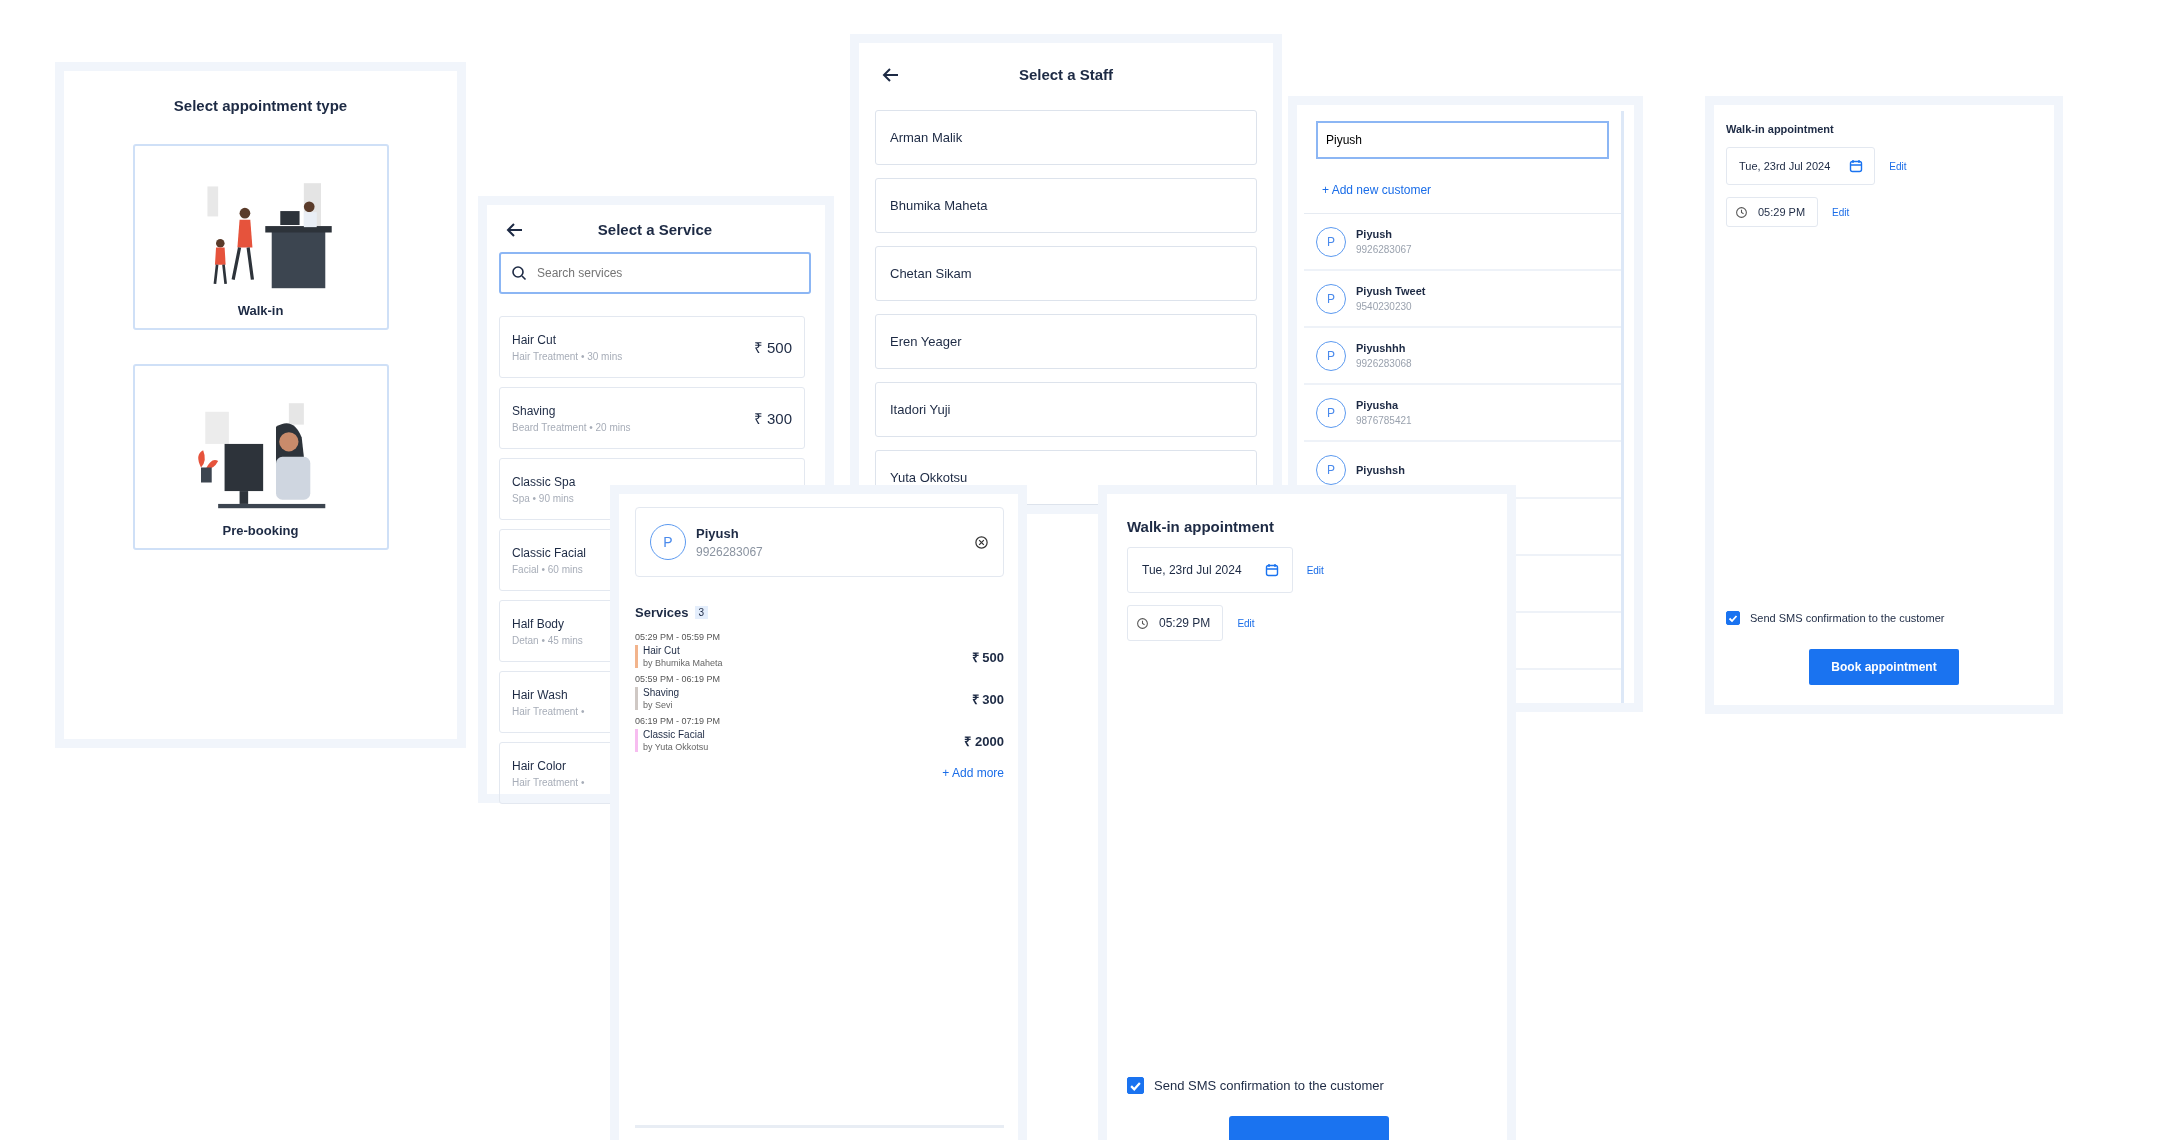 The height and width of the screenshot is (1140, 2160). What do you see at coordinates (540, 694) in the screenshot?
I see `service-name: Hair Wash` at bounding box center [540, 694].